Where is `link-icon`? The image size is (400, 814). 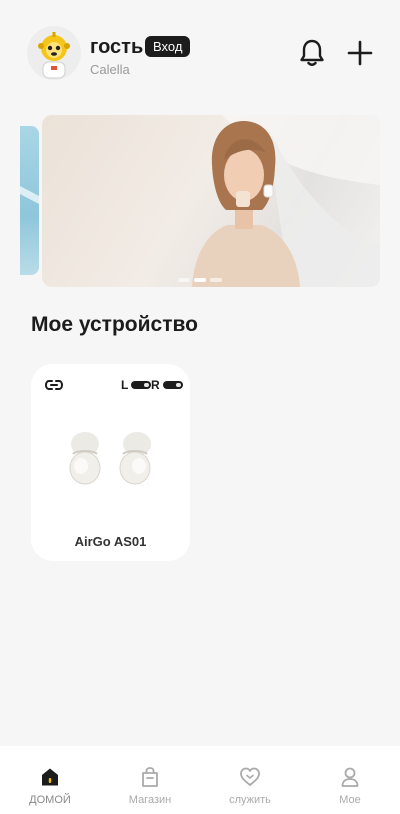
link-icon is located at coordinates (54, 384).